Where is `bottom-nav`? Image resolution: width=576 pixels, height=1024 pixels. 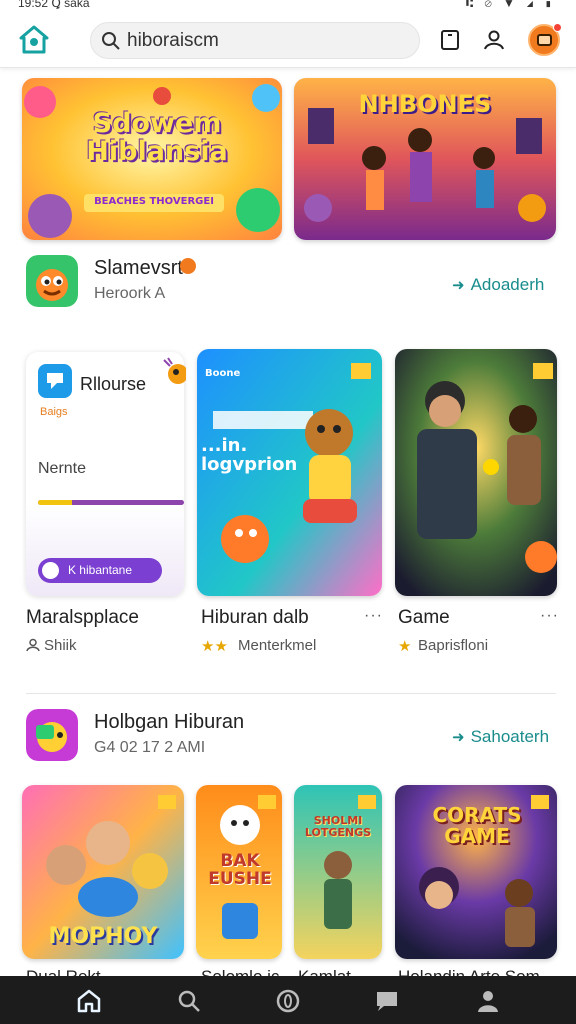 bottom-nav is located at coordinates (288, 1000).